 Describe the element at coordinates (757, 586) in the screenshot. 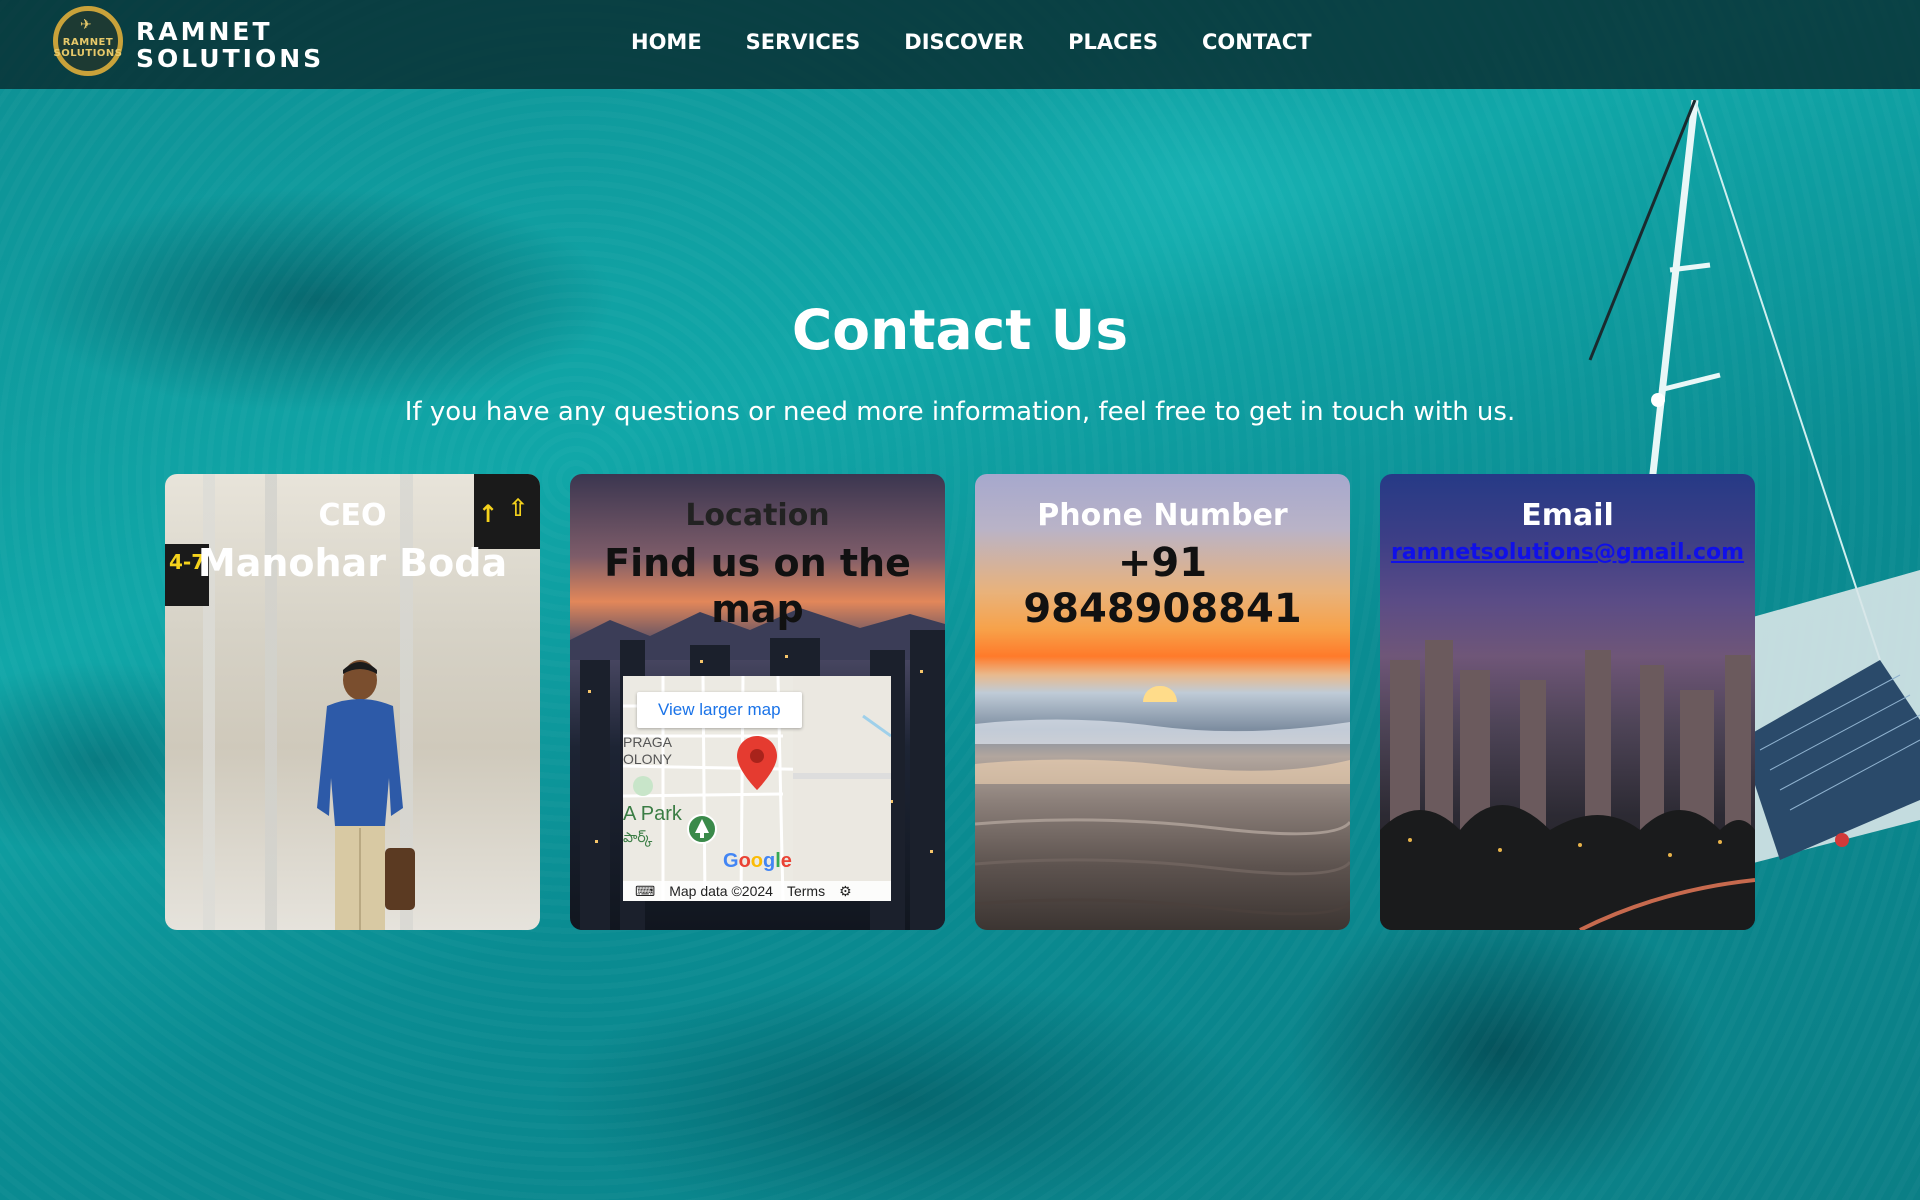

I see `location-value: Find us on the map` at that location.